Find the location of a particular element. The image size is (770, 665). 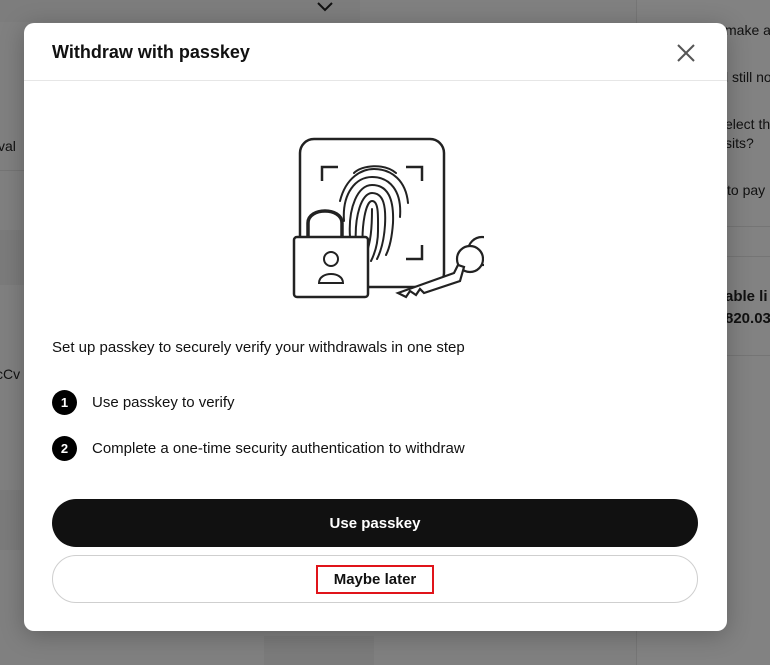

step-text: Use passkey to verify is located at coordinates (163, 402).